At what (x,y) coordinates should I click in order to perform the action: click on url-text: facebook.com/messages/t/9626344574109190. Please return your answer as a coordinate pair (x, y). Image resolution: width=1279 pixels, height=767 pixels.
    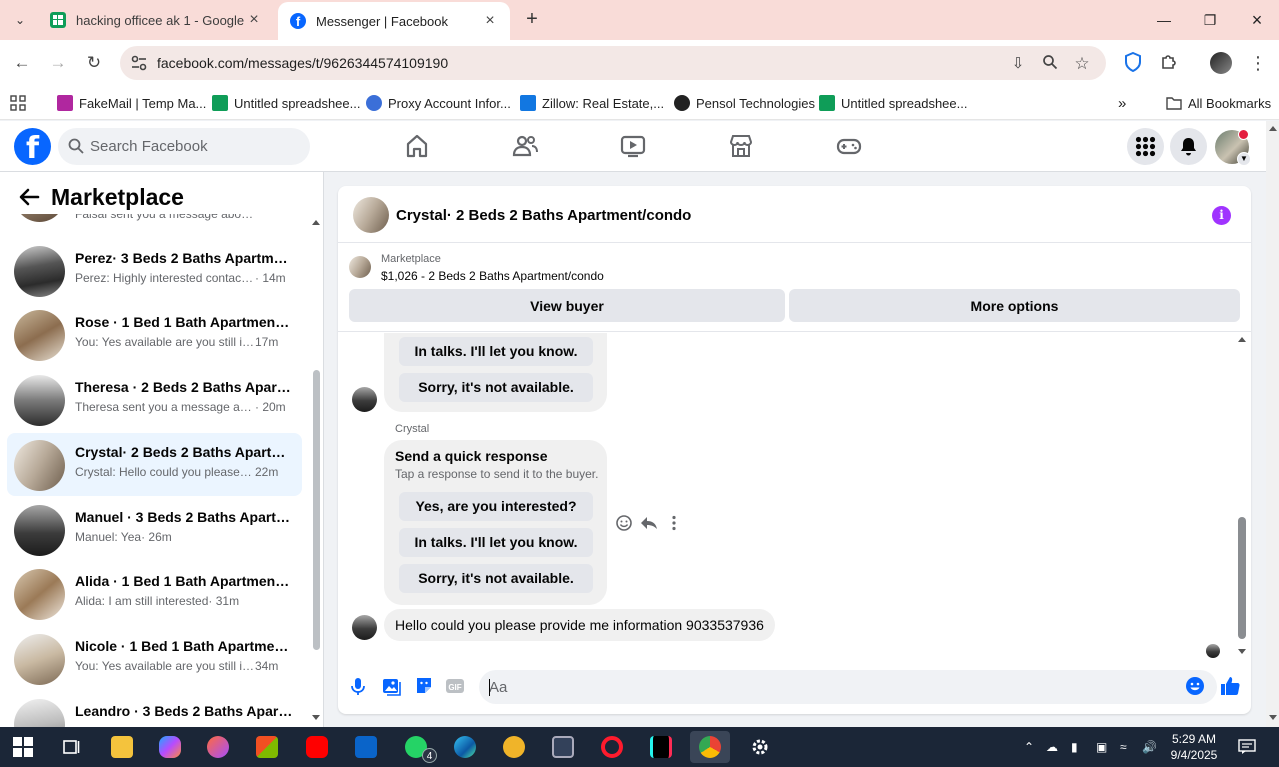
    Looking at the image, I should click on (302, 63).